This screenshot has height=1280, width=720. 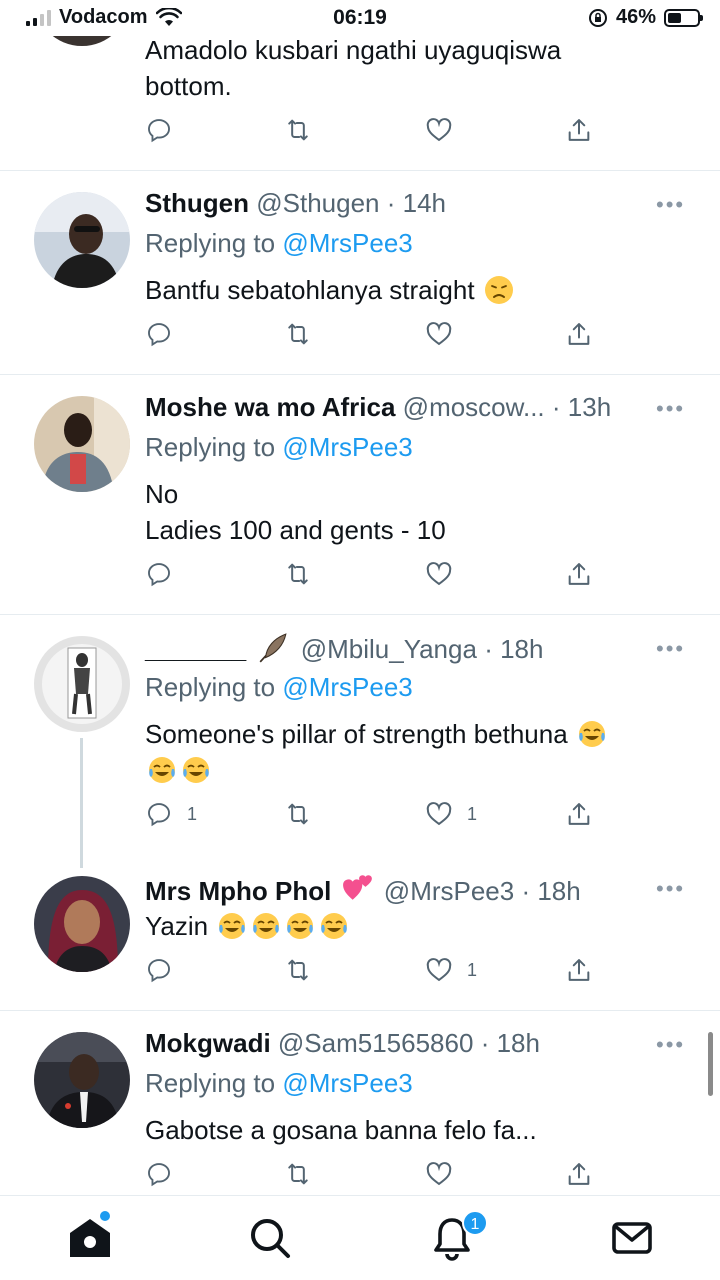 I want to click on reply-count: 1, so click(x=192, y=813).